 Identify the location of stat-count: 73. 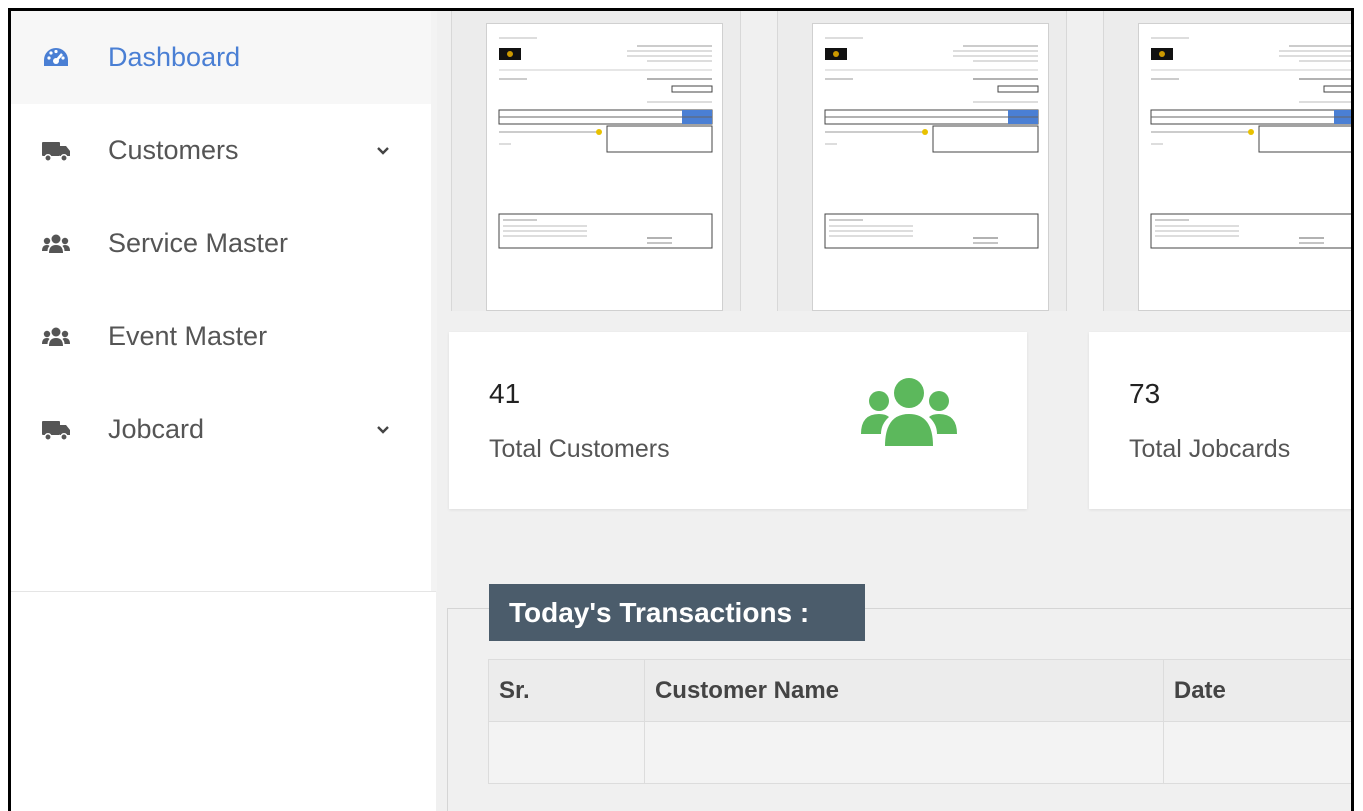
(1145, 393).